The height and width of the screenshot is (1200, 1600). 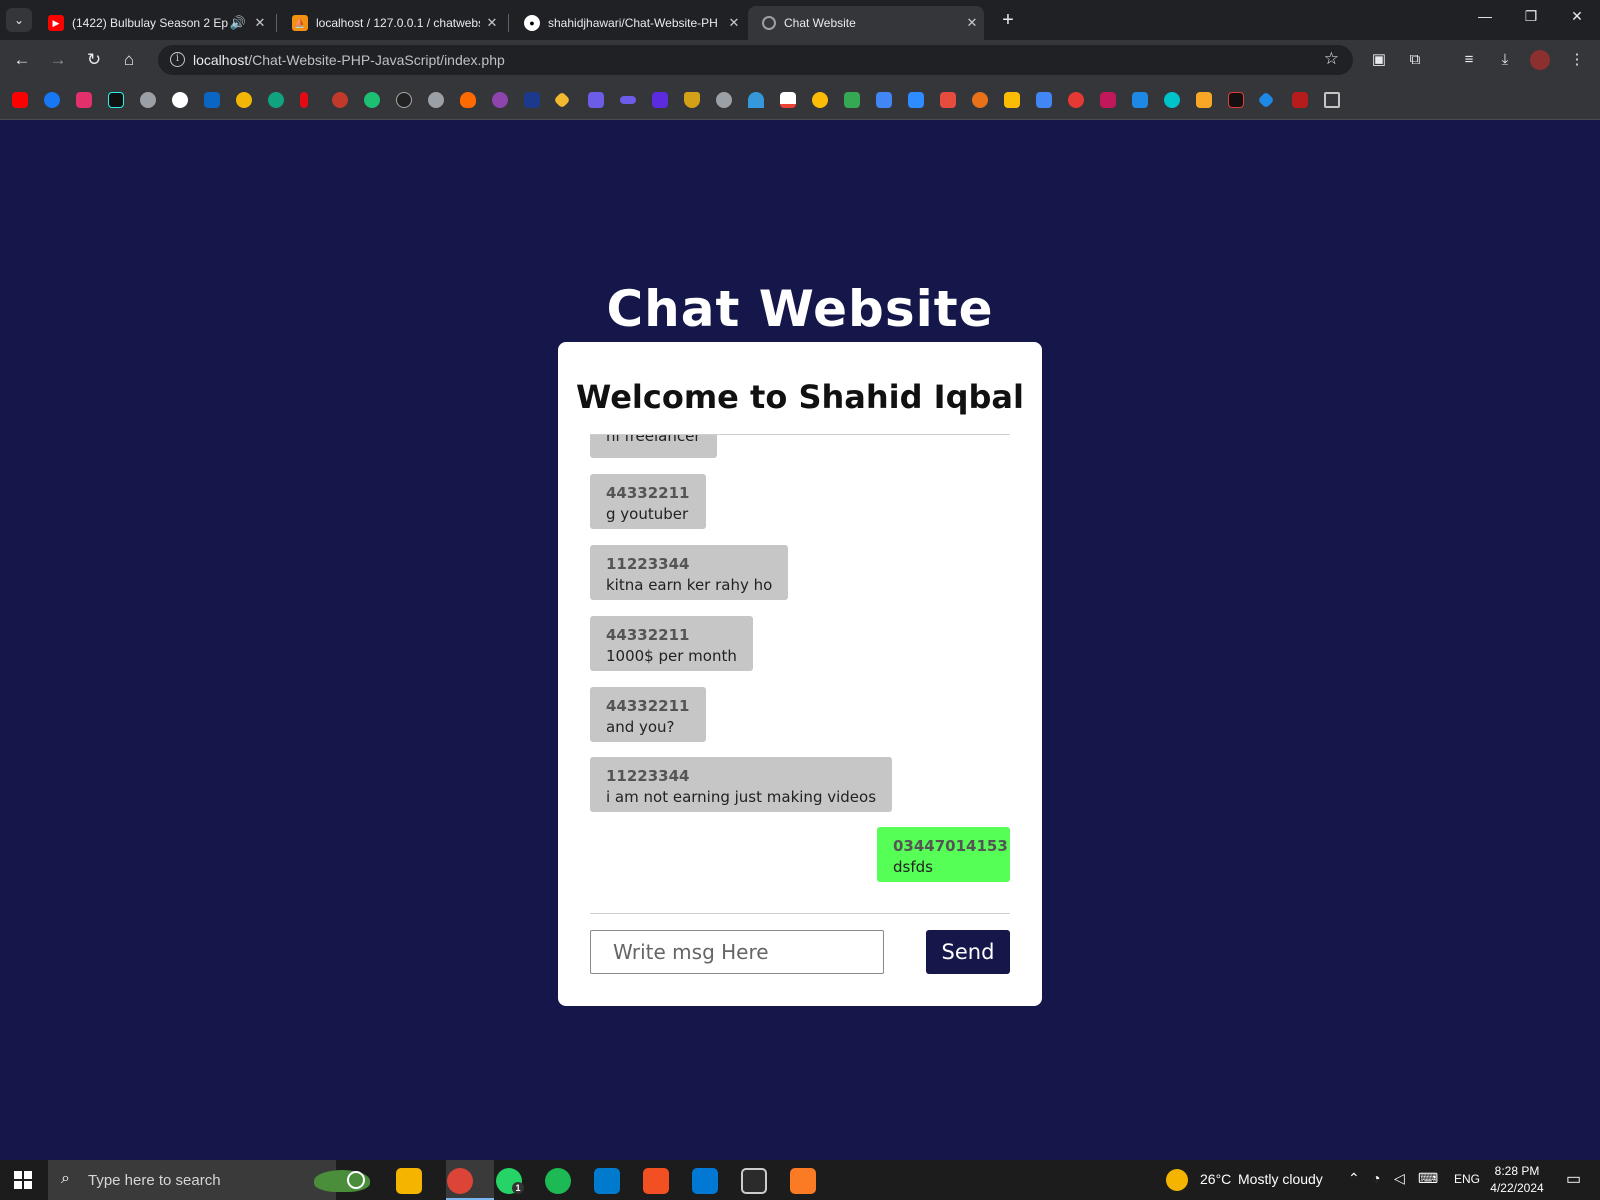 I want to click on media-controls-icon: ≡, so click(x=1469, y=60).